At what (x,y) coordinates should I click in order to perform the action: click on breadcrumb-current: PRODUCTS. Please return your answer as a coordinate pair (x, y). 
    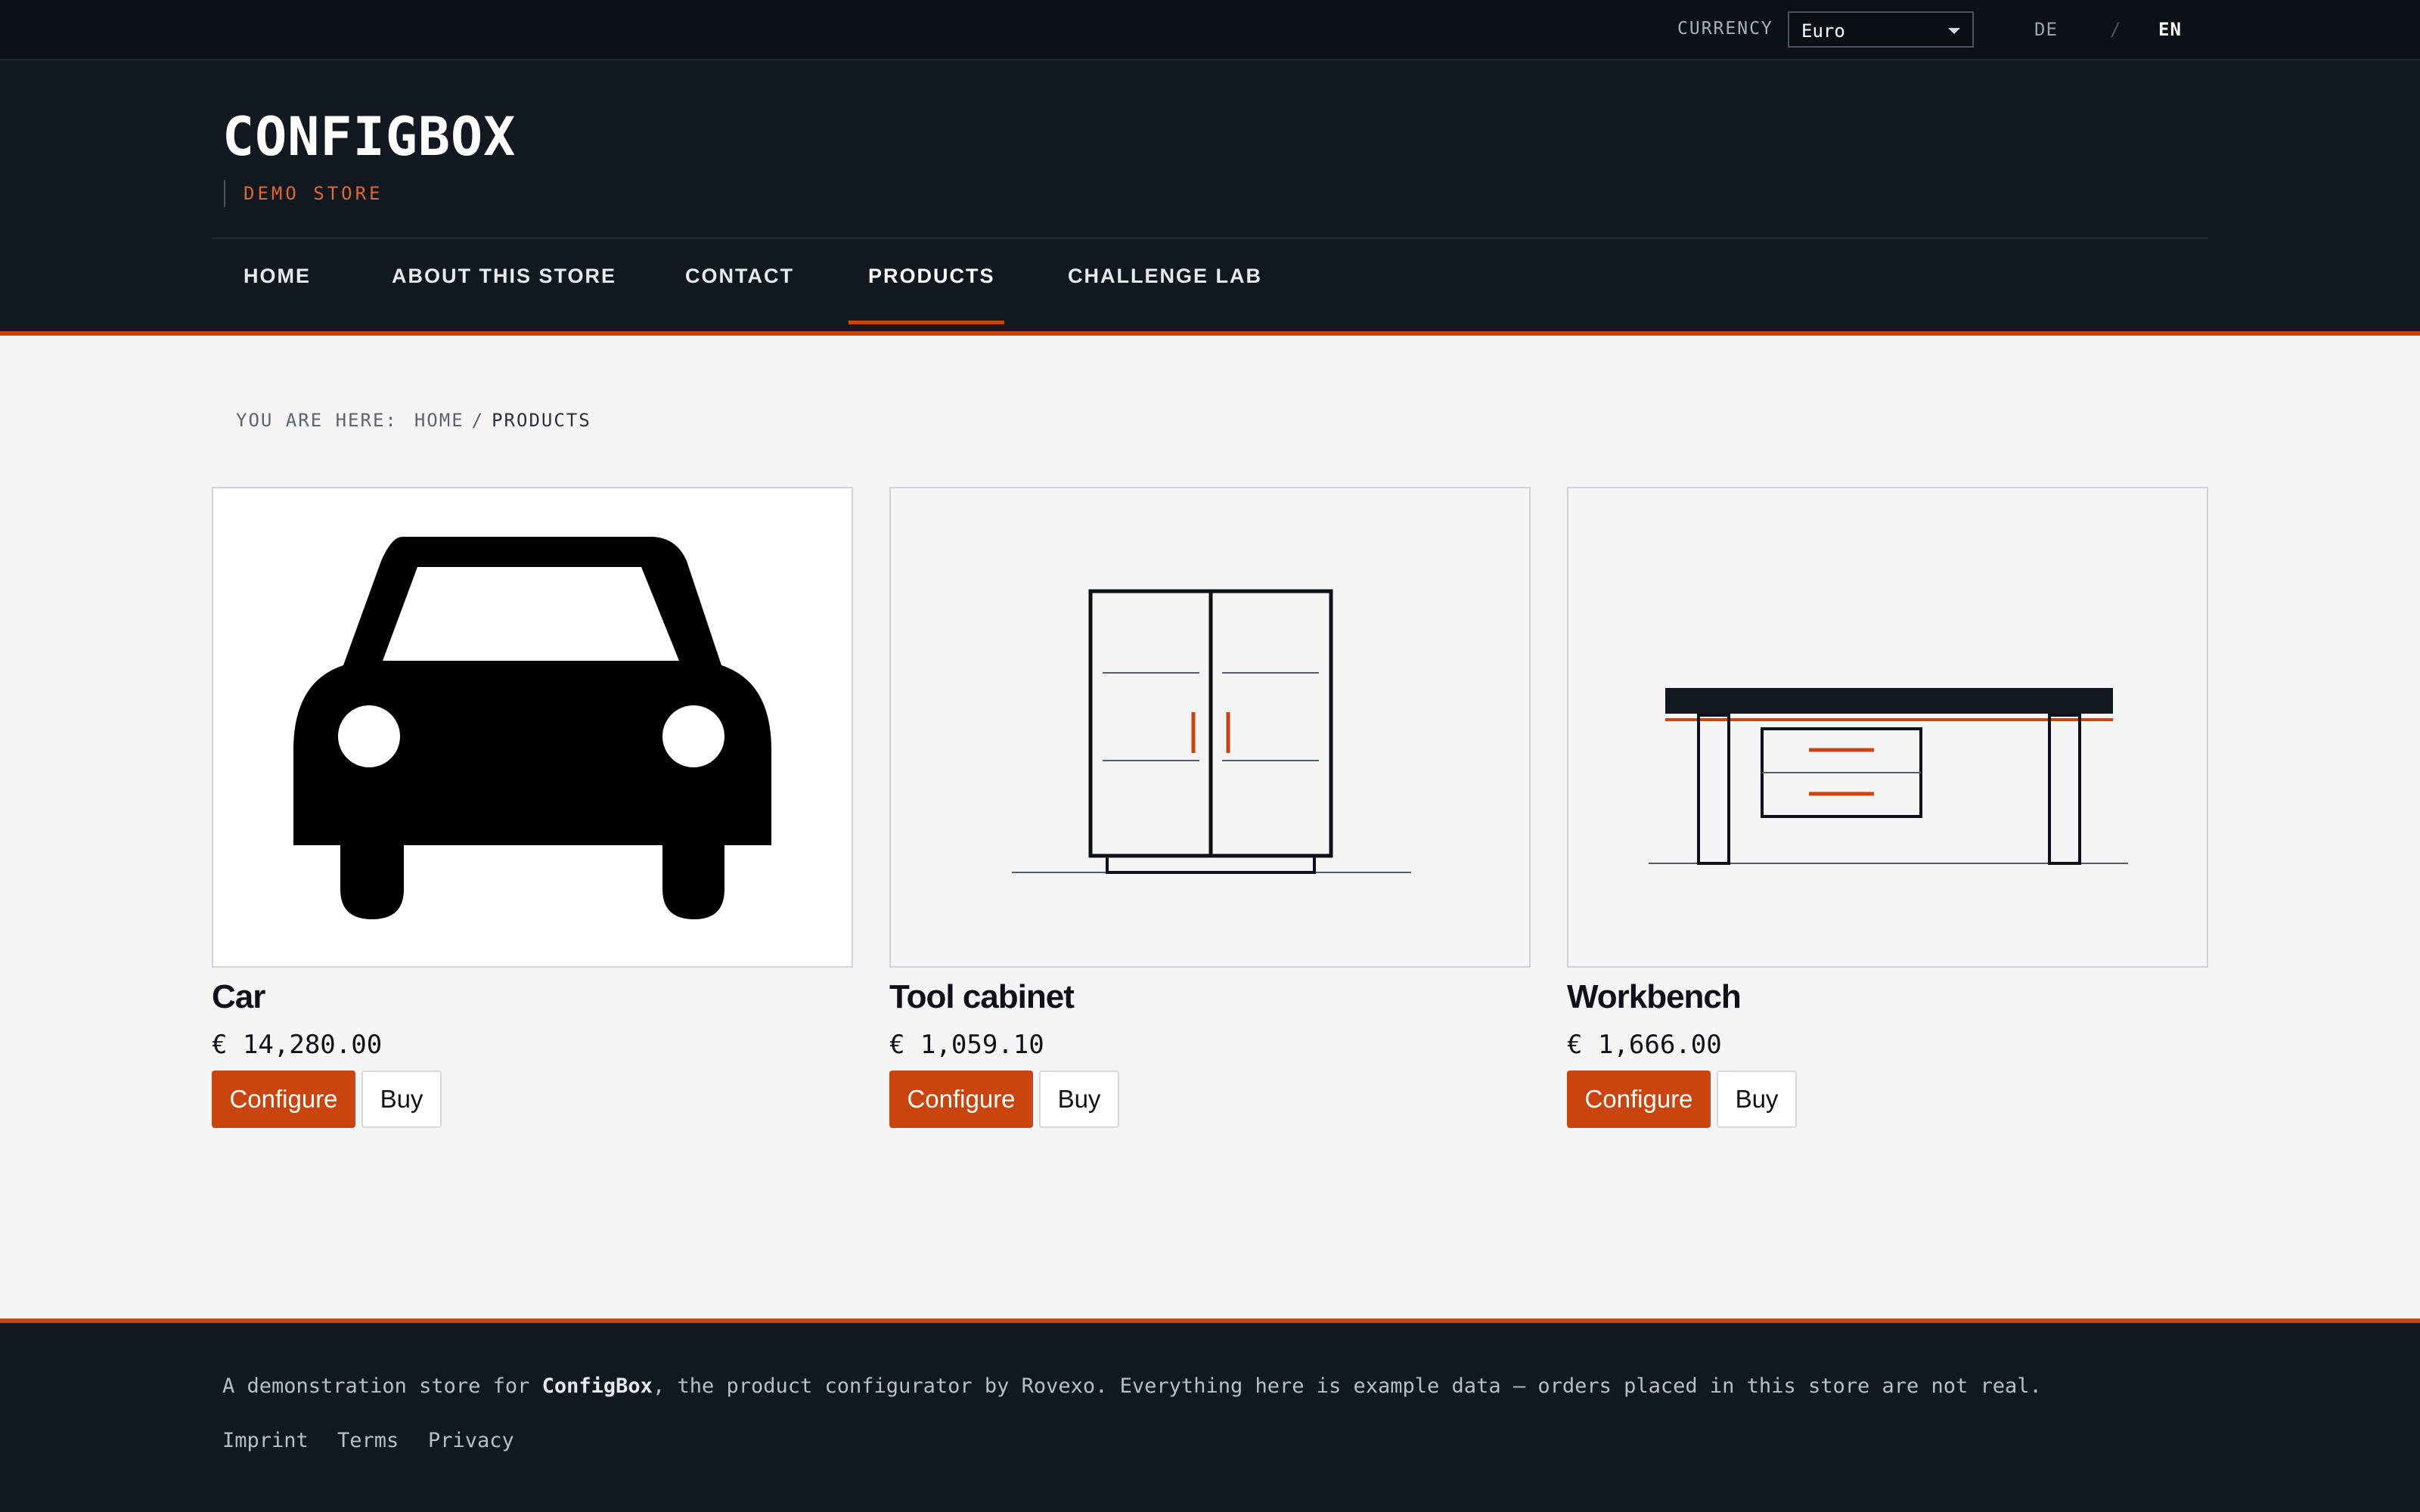
    Looking at the image, I should click on (541, 420).